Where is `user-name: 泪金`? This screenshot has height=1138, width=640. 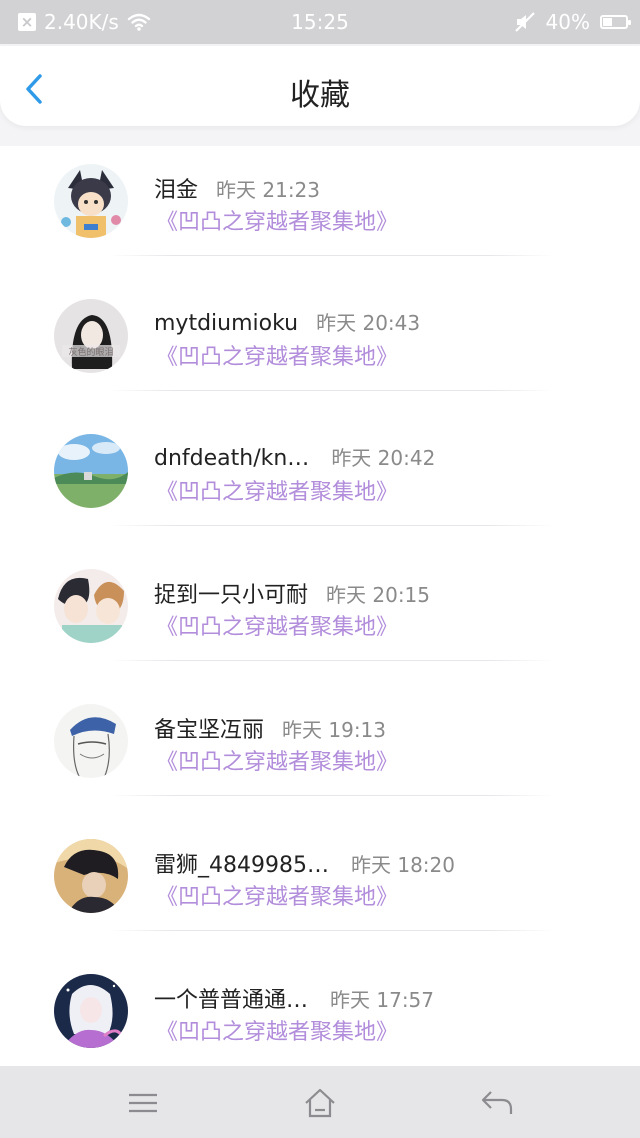
user-name: 泪金 is located at coordinates (176, 190).